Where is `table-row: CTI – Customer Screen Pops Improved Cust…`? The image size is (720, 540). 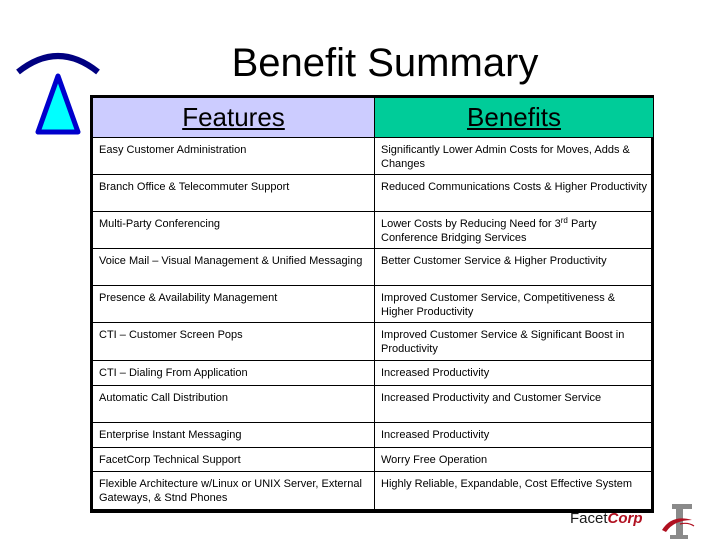
table-row: CTI – Customer Screen Pops Improved Cust… is located at coordinates (373, 341).